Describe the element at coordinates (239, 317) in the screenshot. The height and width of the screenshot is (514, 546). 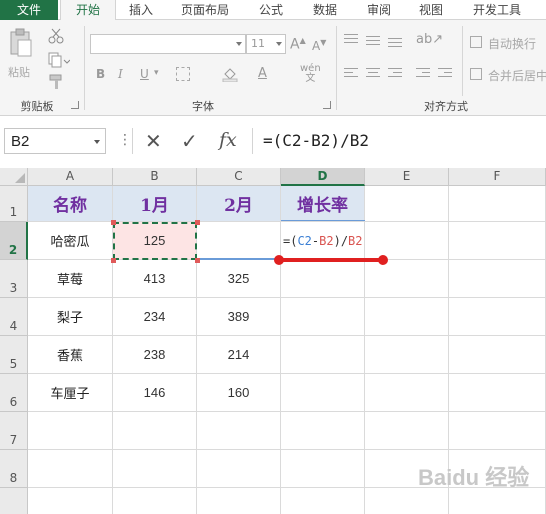
I see `cell-c4: 389` at that location.